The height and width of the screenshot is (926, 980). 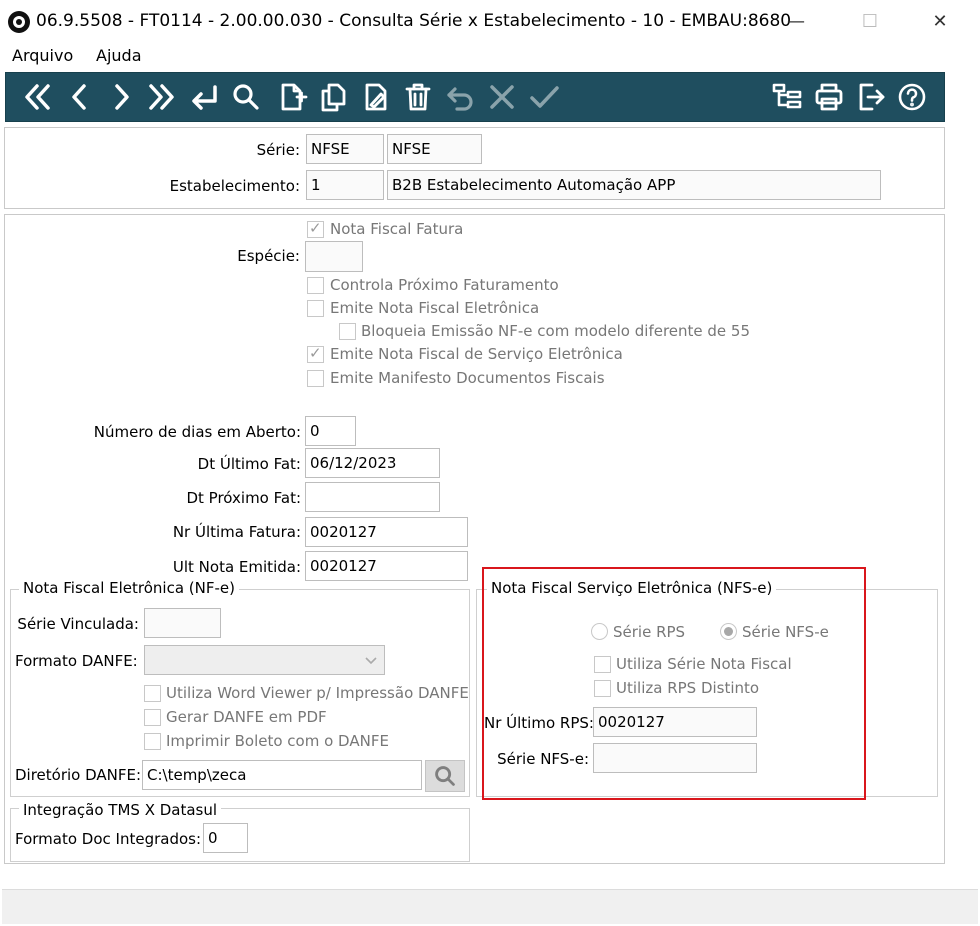 I want to click on bloqueia-emissao-checkbox, so click(x=347, y=331).